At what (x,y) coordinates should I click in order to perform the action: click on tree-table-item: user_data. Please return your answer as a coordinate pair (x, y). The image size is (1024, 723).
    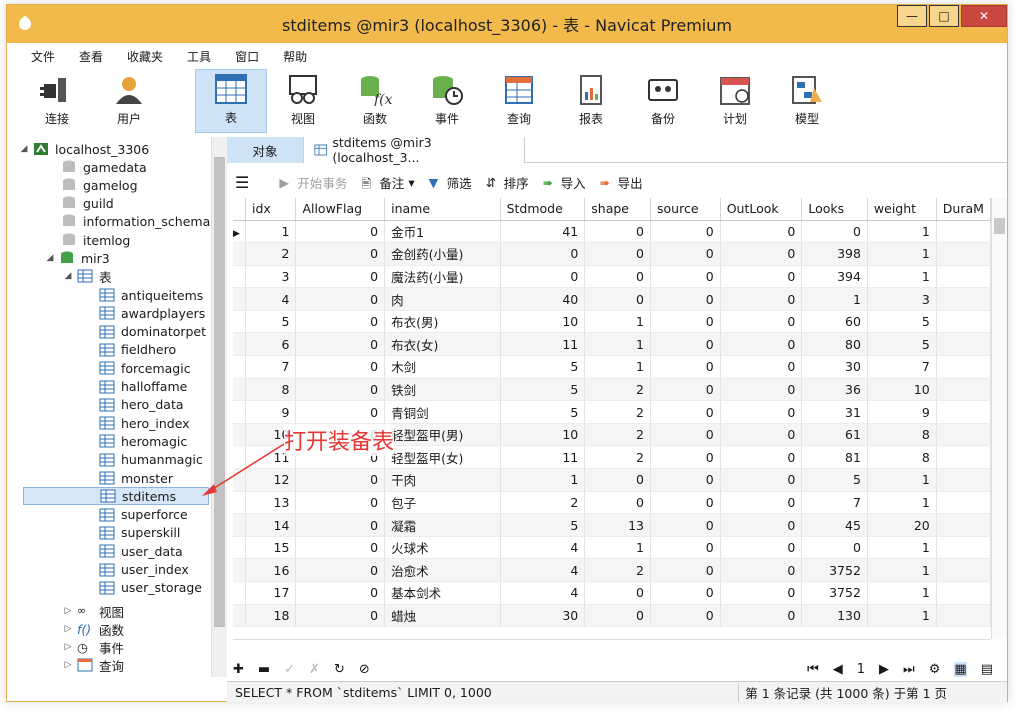
    Looking at the image, I should click on (141, 551).